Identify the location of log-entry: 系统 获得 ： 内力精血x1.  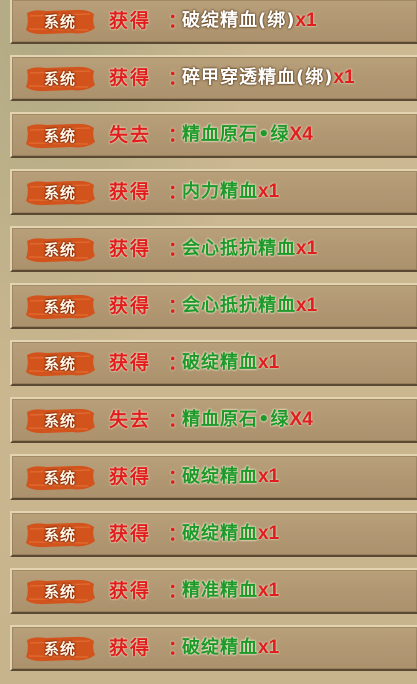
(213, 192).